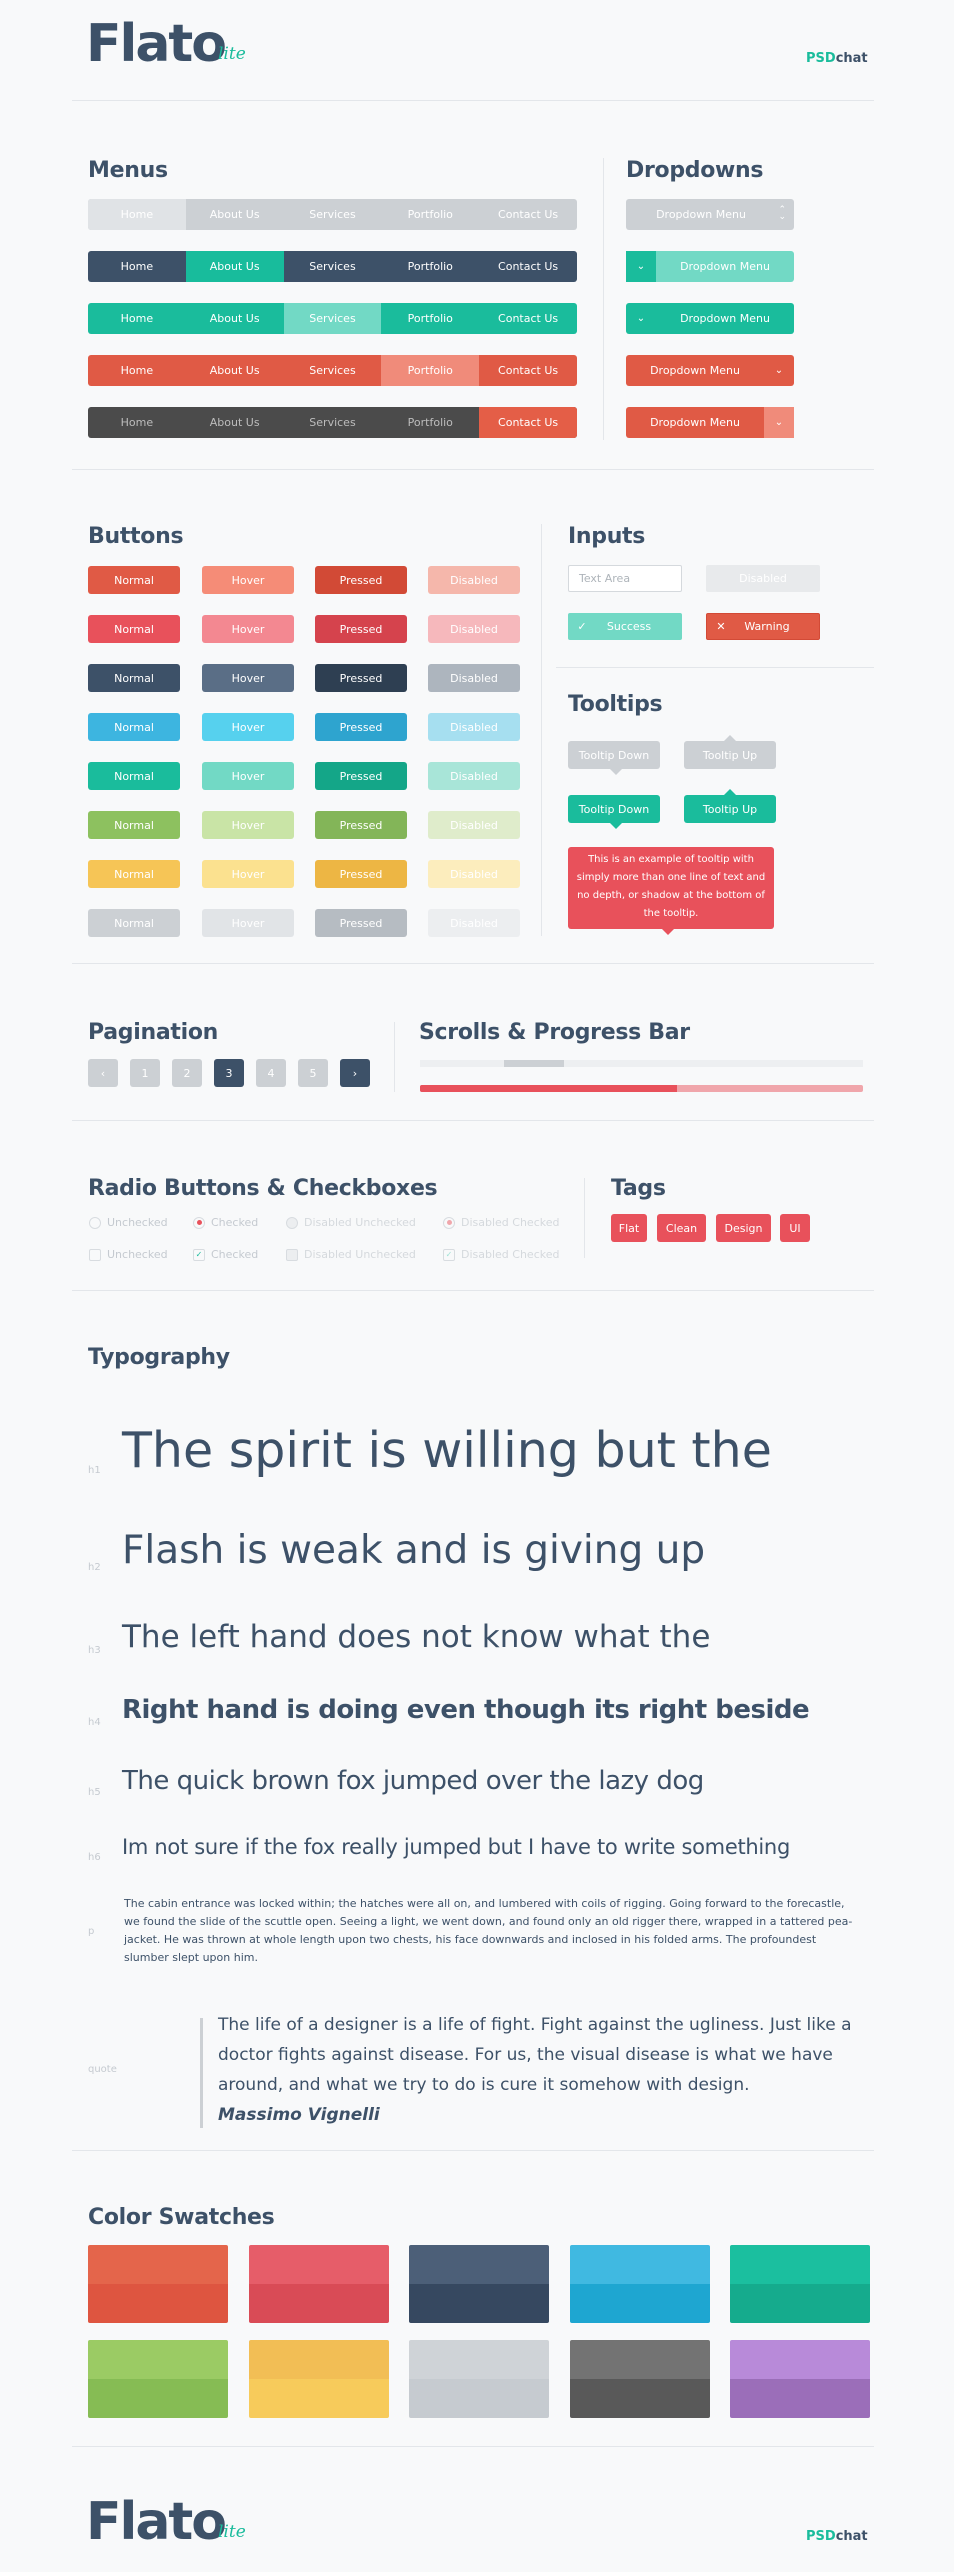 The image size is (954, 2572). What do you see at coordinates (134, 678) in the screenshot?
I see `button-normal-row3: Normal` at bounding box center [134, 678].